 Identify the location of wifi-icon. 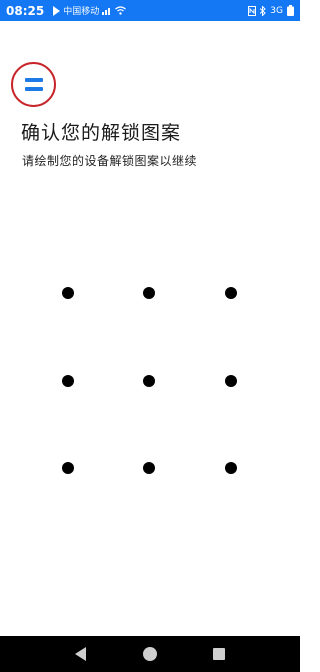
(121, 10).